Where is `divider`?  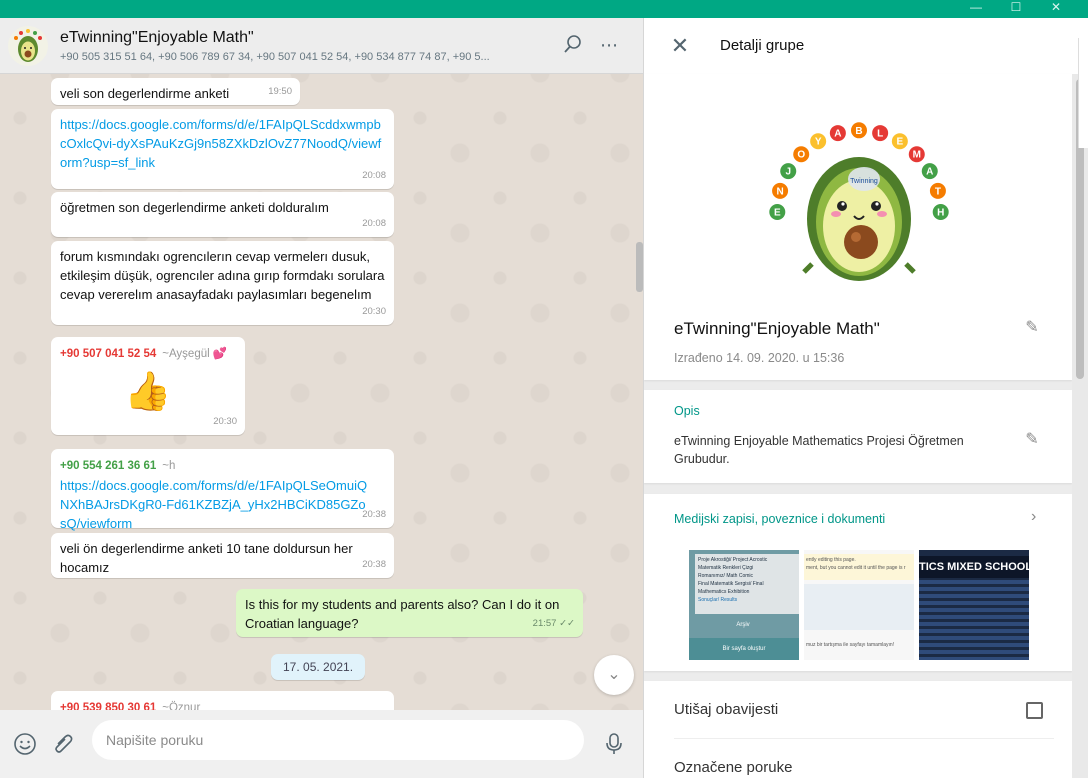 divider is located at coordinates (864, 738).